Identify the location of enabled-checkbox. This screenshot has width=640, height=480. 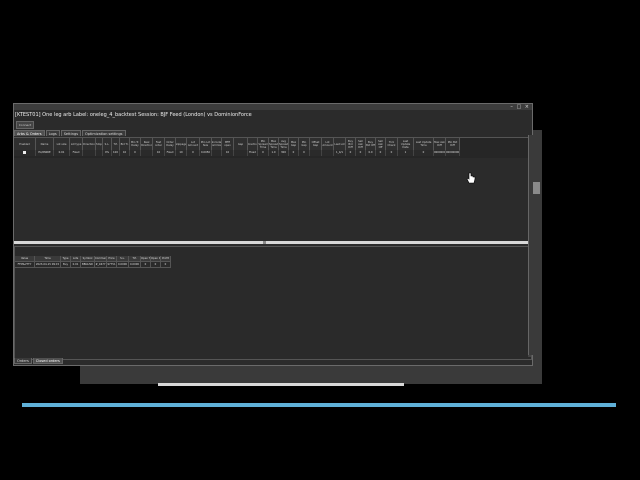
(24, 152).